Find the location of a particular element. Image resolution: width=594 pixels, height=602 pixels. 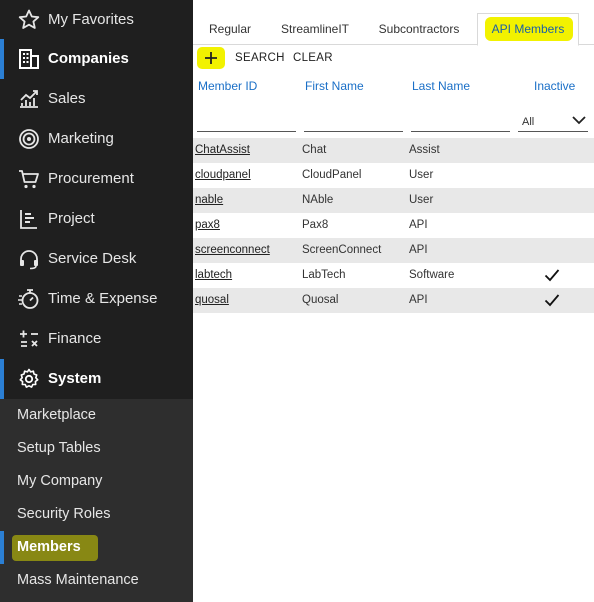

nav-label: Companies is located at coordinates (88, 58).